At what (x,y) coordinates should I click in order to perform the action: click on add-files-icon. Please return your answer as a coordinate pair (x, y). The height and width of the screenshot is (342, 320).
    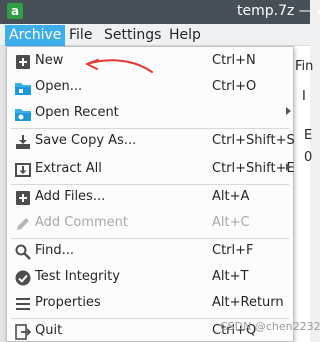
    Looking at the image, I should click on (23, 198).